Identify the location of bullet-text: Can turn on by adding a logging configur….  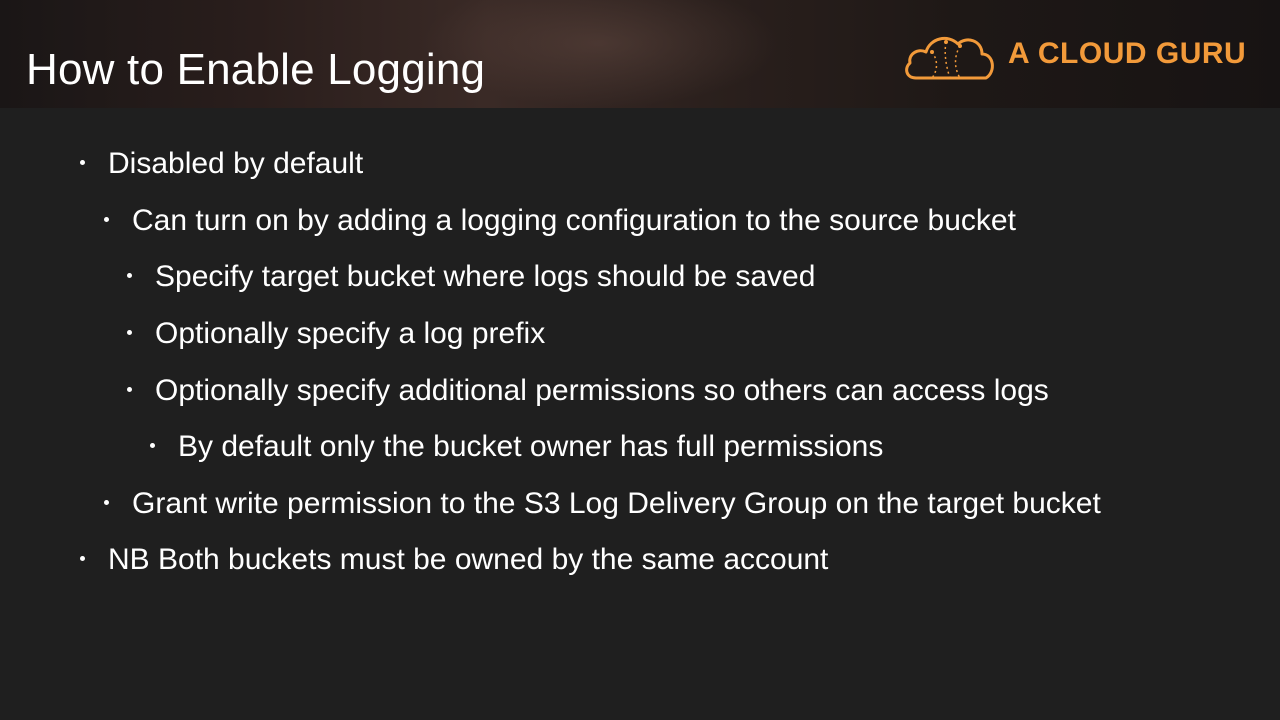
(574, 220).